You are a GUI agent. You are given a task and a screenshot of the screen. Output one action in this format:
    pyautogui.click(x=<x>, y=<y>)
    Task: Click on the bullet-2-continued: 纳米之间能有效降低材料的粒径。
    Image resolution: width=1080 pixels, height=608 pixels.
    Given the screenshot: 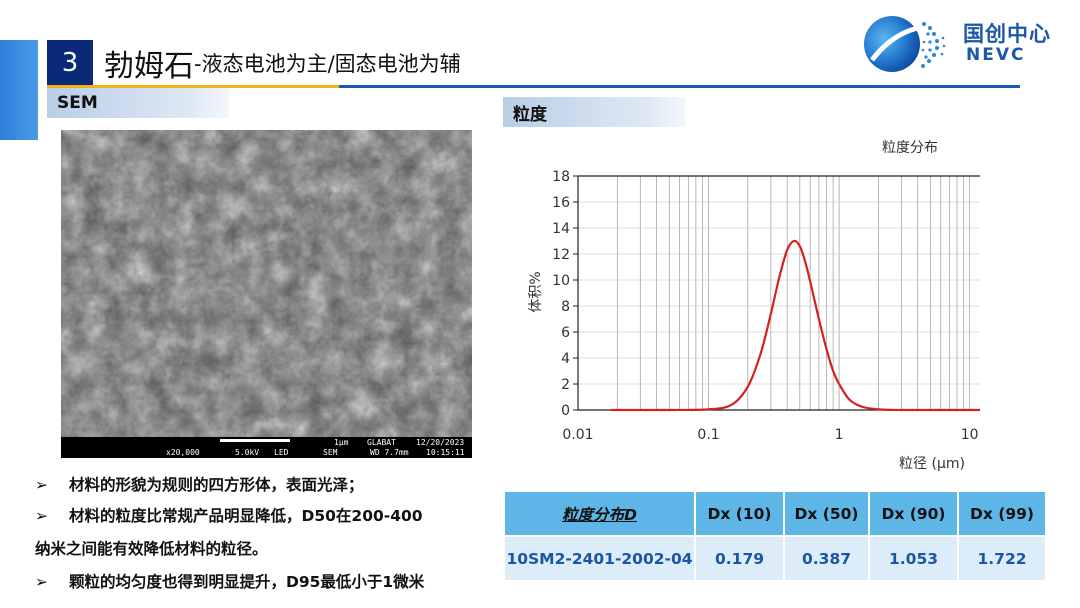 What is the action you would take?
    pyautogui.click(x=151, y=548)
    